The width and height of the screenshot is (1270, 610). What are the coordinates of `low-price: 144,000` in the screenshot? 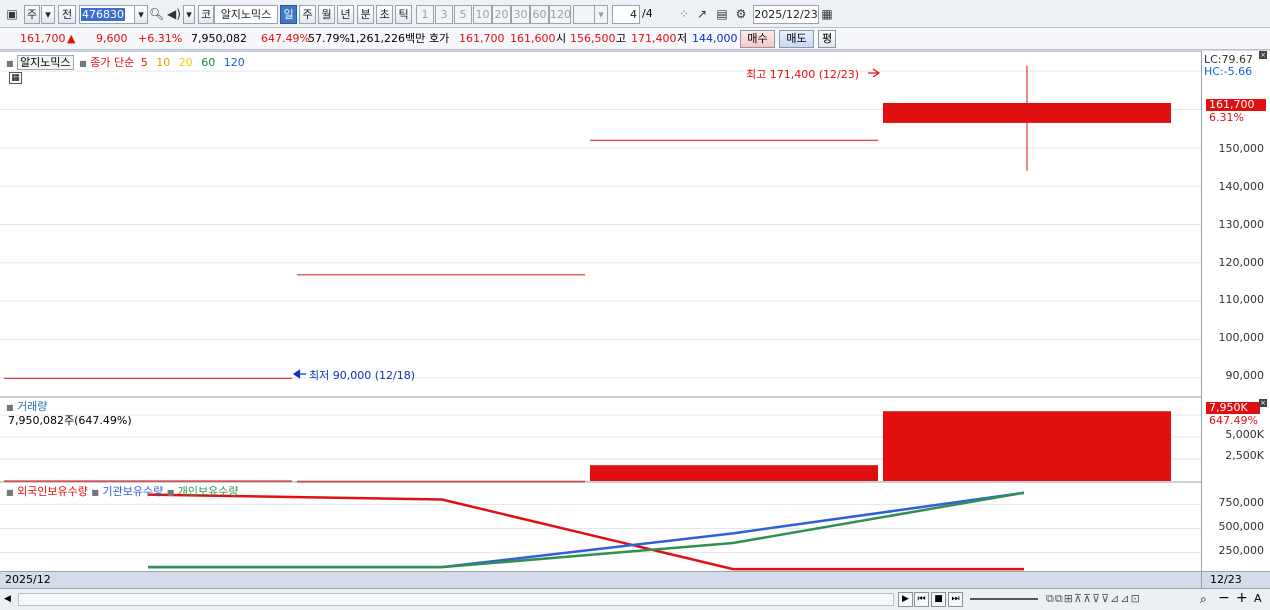 It's located at (715, 38).